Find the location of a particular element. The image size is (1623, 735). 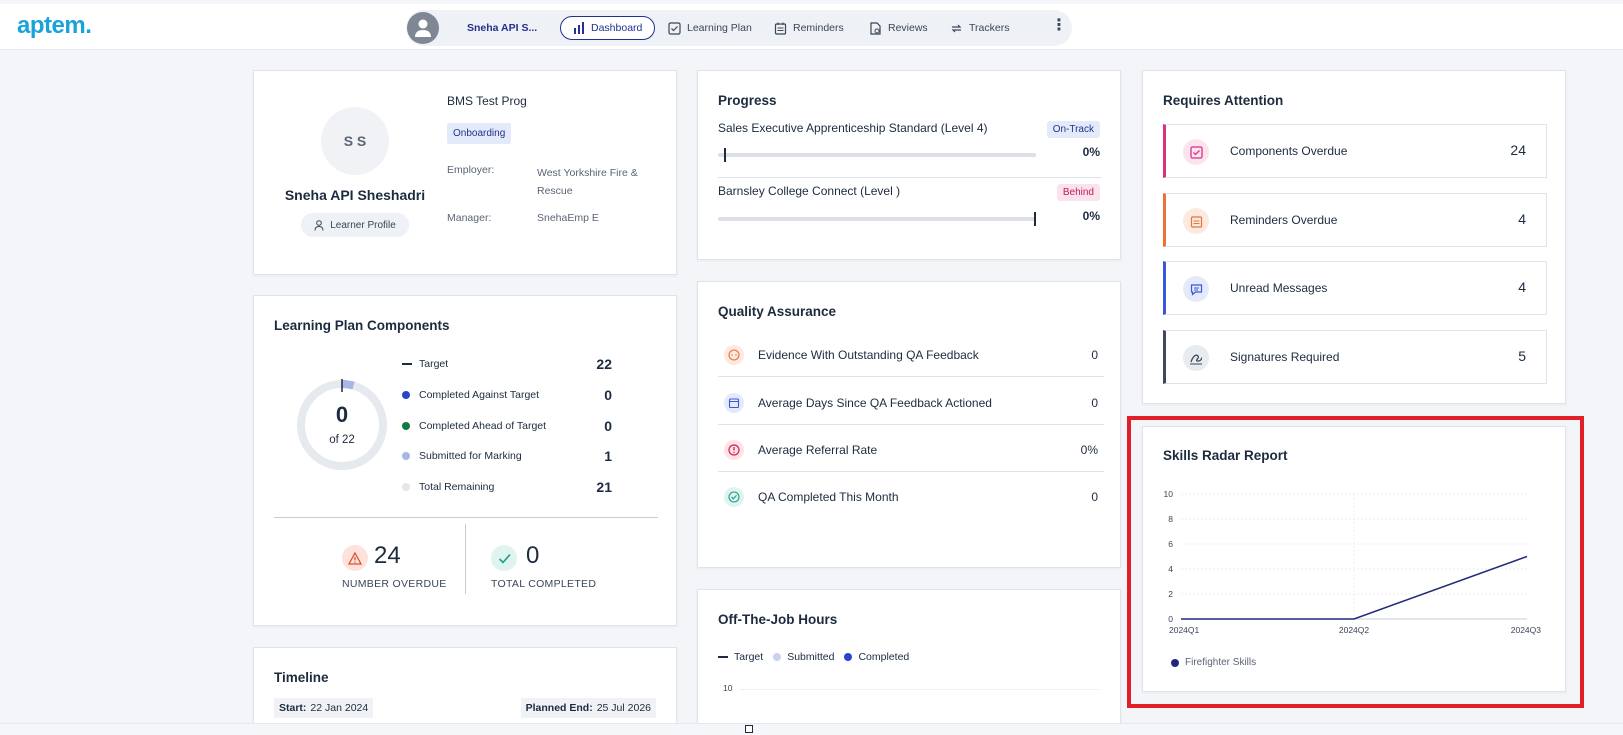

components-overdue-row: Components Overdue 24 is located at coordinates (1355, 151).